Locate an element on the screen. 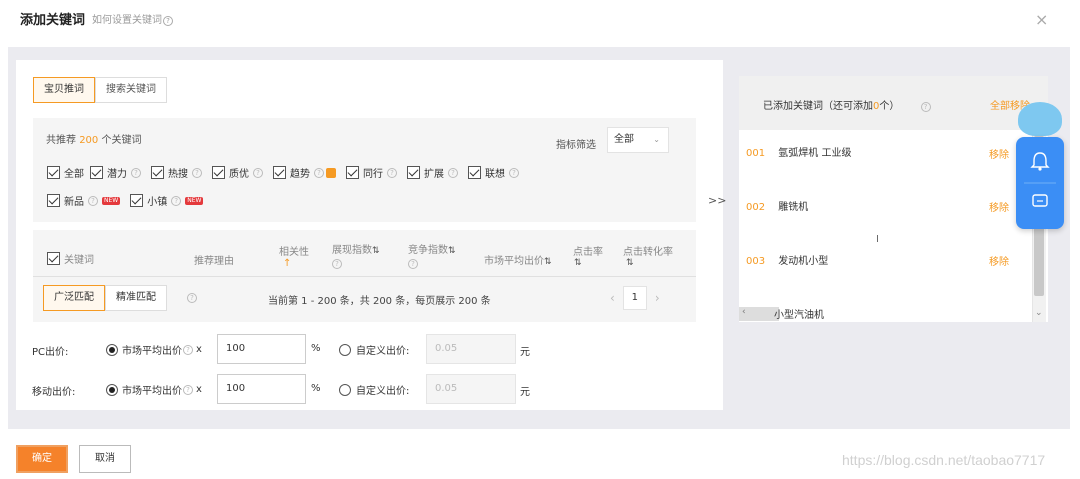 The image size is (1080, 479). column-header-avg-bid-label: 市场平均出价 is located at coordinates (514, 261).